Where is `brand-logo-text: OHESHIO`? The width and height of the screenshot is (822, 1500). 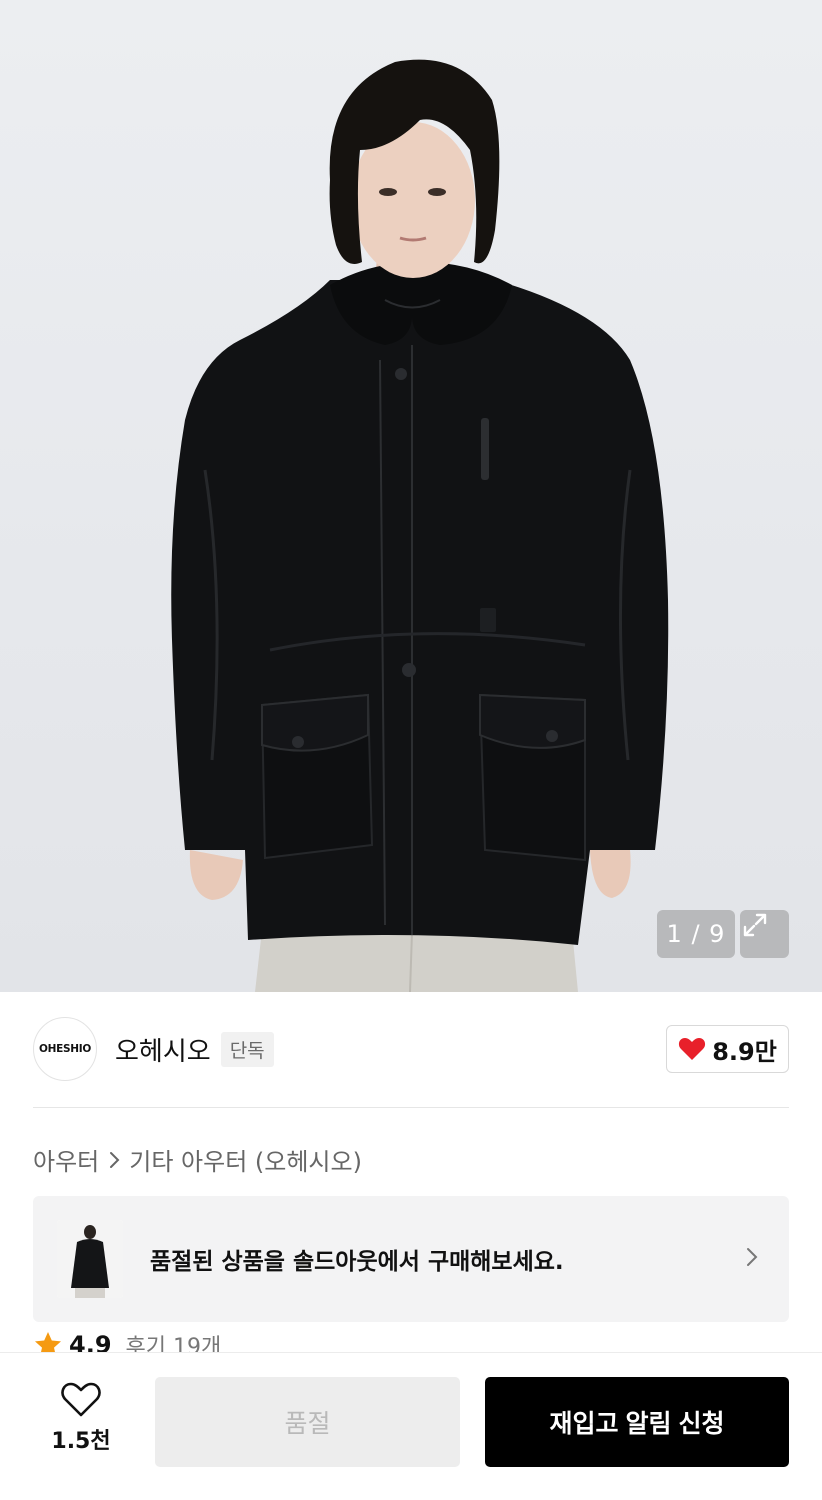 brand-logo-text: OHESHIO is located at coordinates (65, 1049).